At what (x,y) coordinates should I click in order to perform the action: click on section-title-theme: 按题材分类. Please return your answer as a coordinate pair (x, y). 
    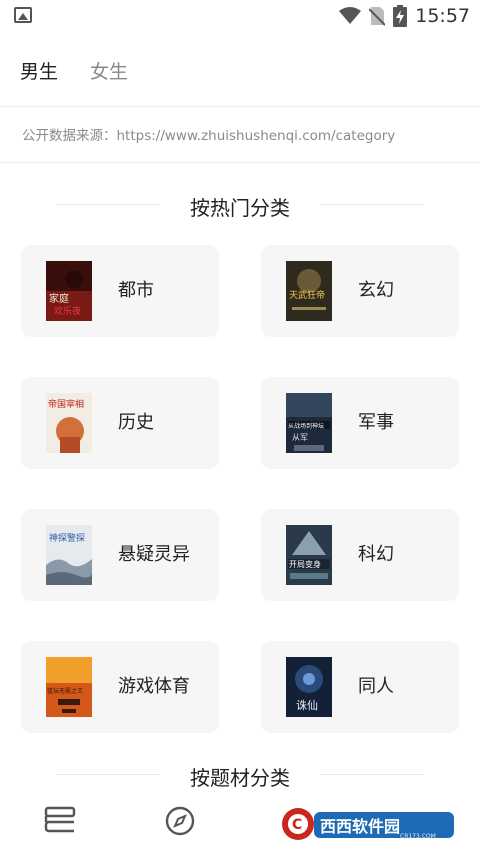
    Looking at the image, I should click on (240, 778).